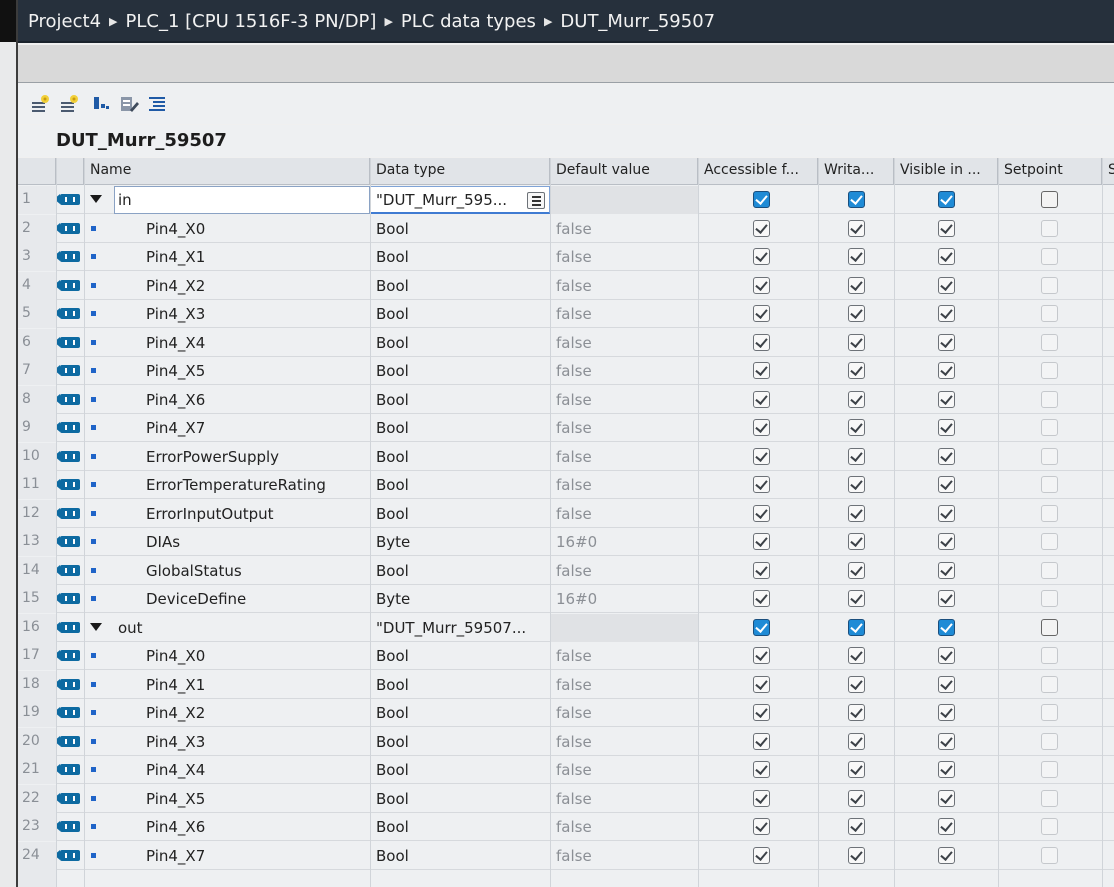 The width and height of the screenshot is (1114, 887). I want to click on table-row: 13 DIAs Byte 16#0, so click(566, 542).